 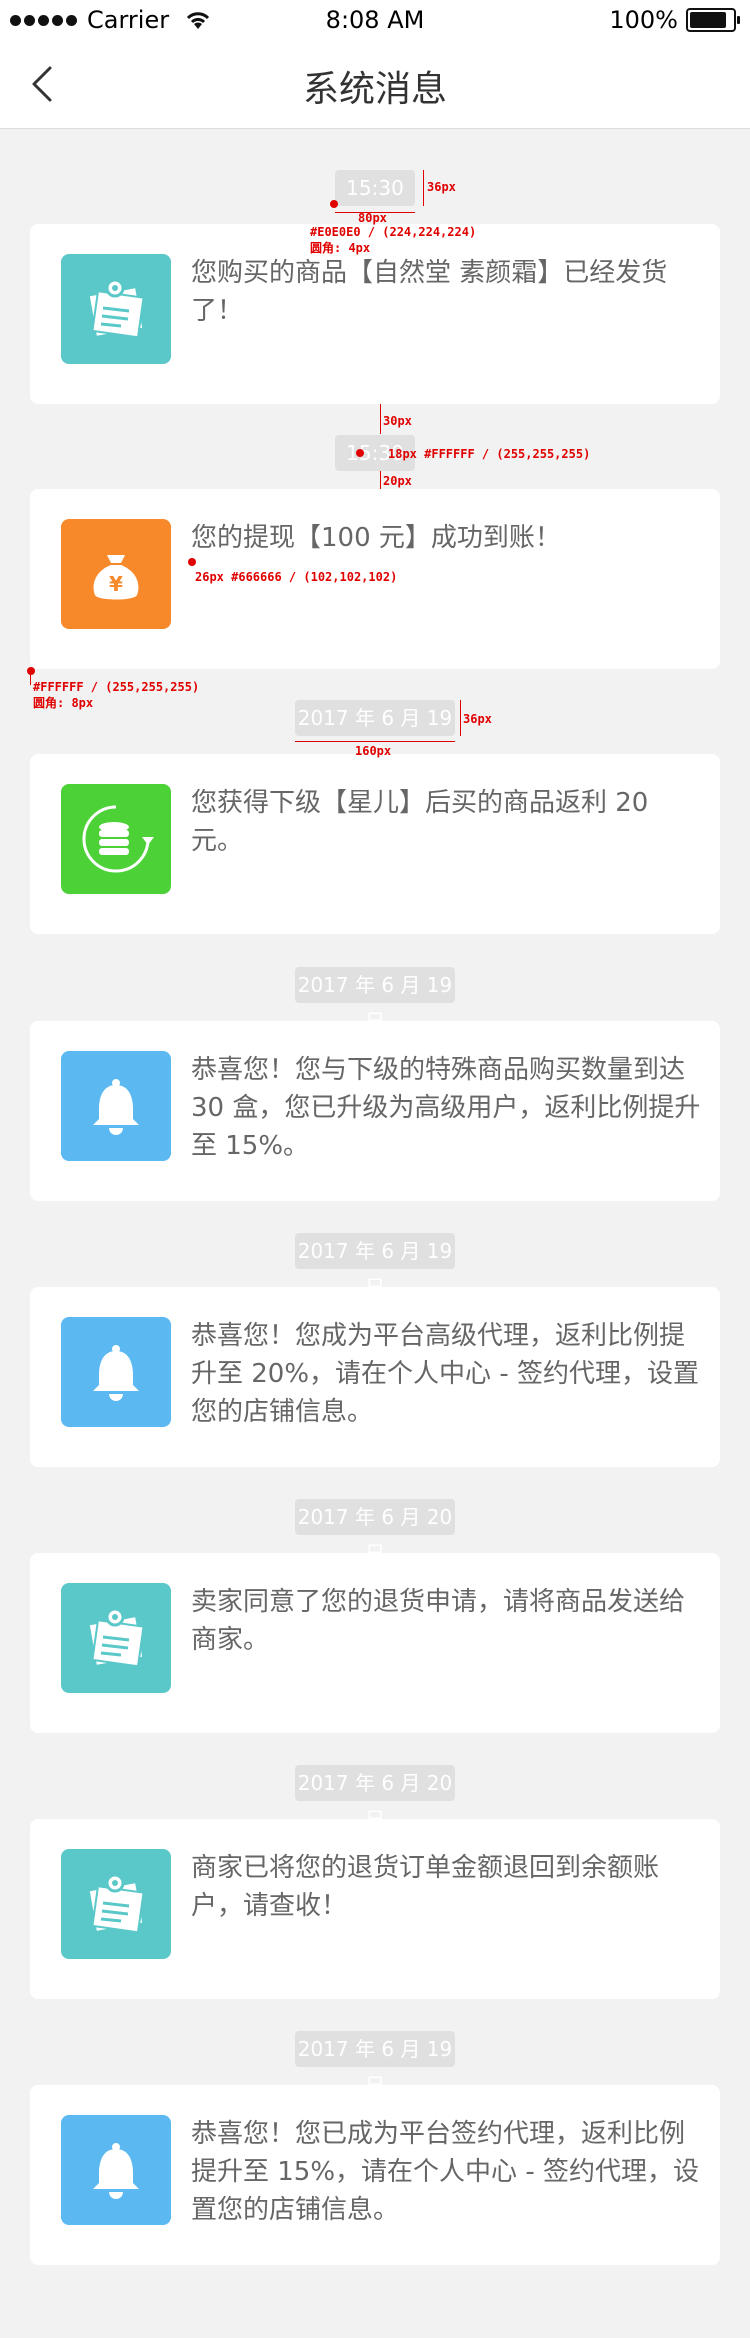 I want to click on message-text: 您购买的商品【自然堂 素颜霜】已经发货了！, so click(x=429, y=292).